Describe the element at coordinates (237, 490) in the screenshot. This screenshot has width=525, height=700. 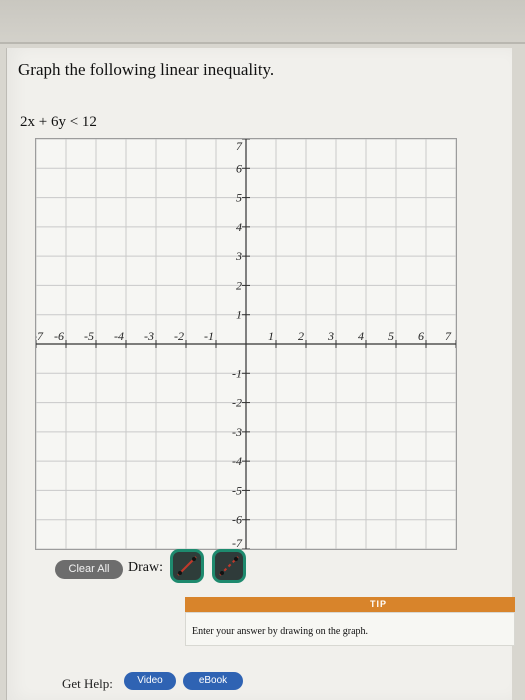
I see `y-tick-label: -5` at that location.